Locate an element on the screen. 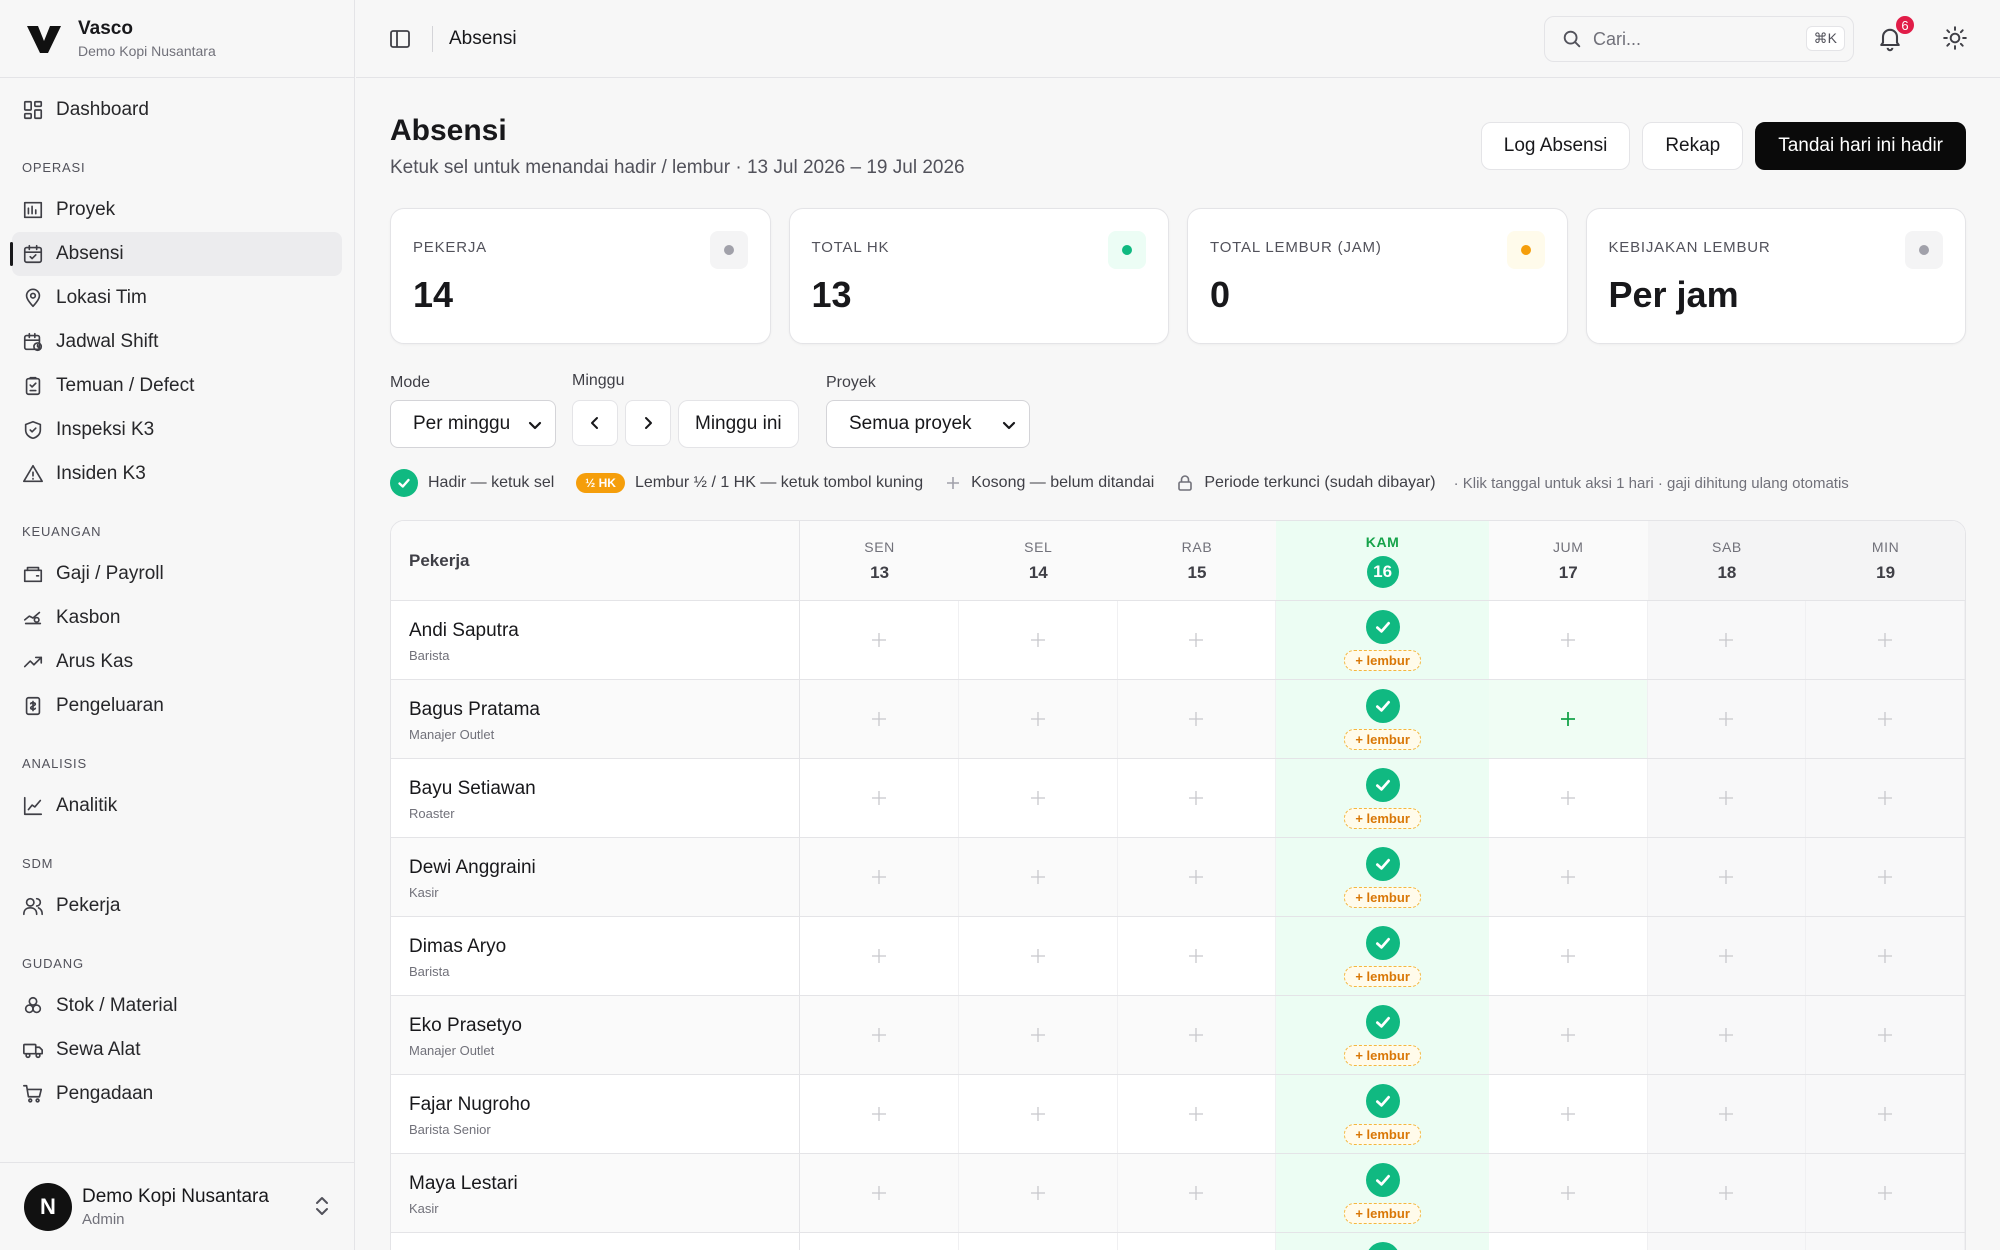 The width and height of the screenshot is (2000, 1250). sidebar-toggle-icon is located at coordinates (400, 39).